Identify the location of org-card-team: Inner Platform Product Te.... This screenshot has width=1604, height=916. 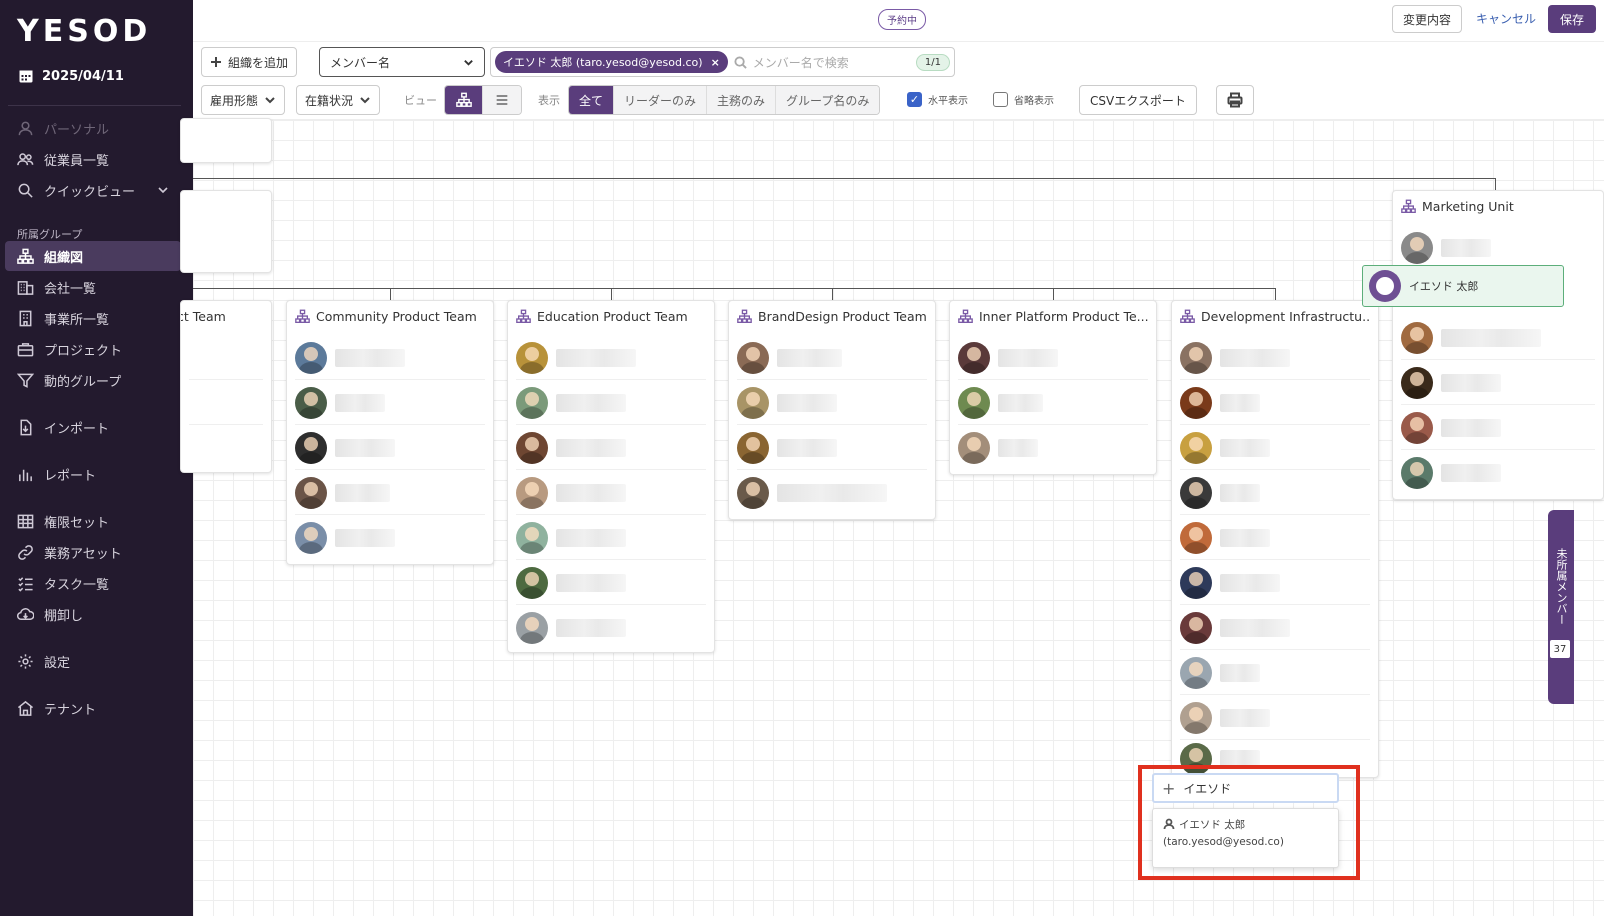
(1053, 387).